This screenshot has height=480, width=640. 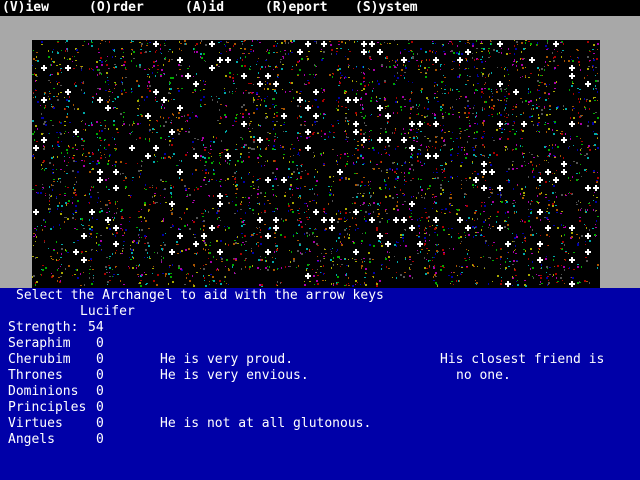 I want to click on friend-value: no one., so click(x=483, y=375).